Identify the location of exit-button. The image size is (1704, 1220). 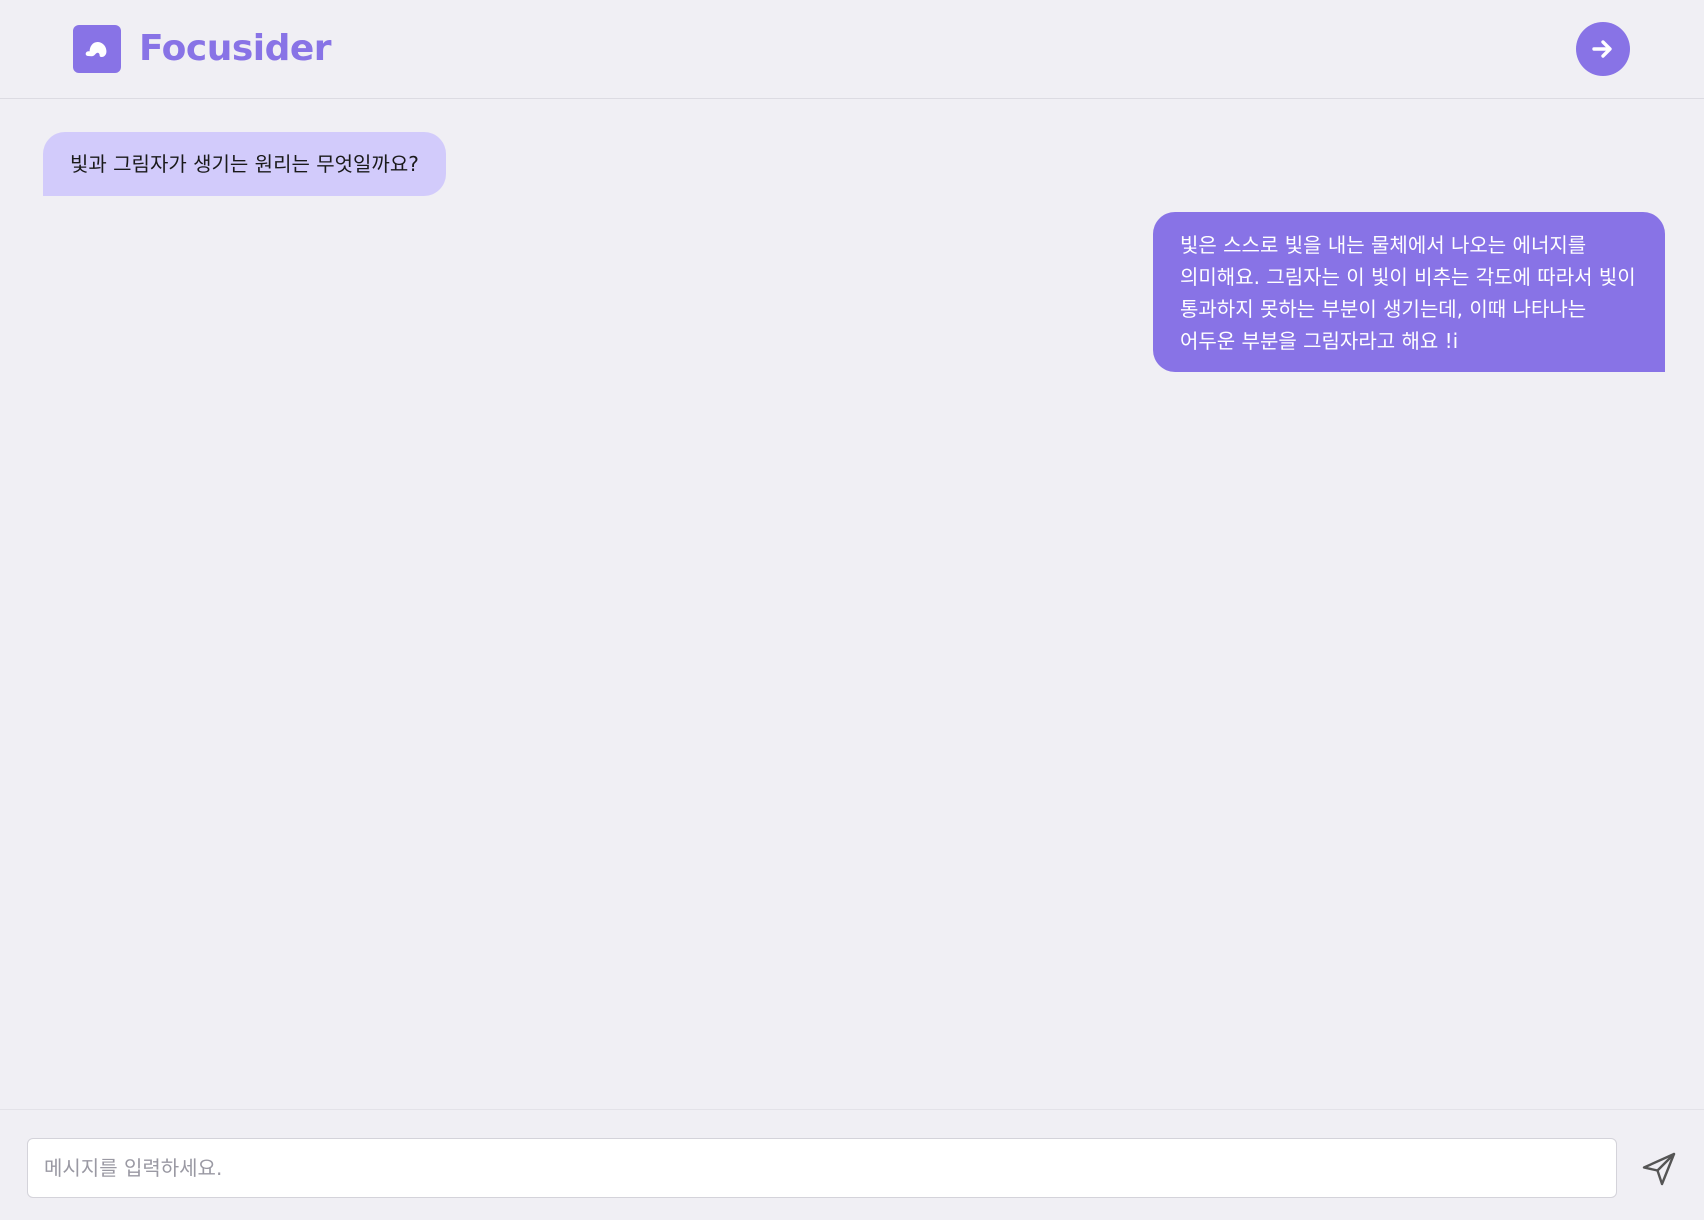
(1603, 49).